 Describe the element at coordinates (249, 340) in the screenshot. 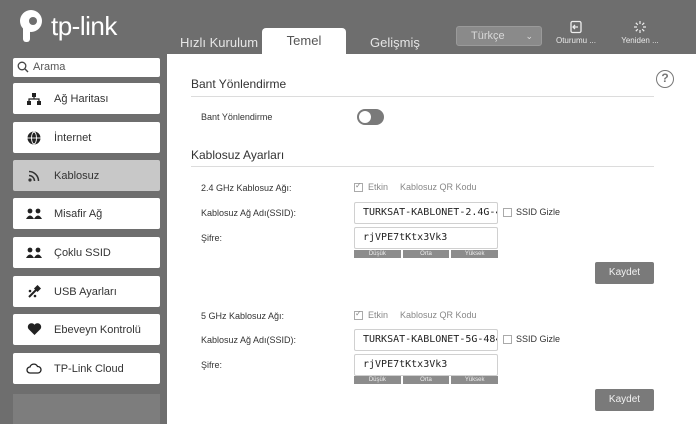

I see `band5-ssid-label: Kablosuz Ağ Adı(SSID):` at that location.